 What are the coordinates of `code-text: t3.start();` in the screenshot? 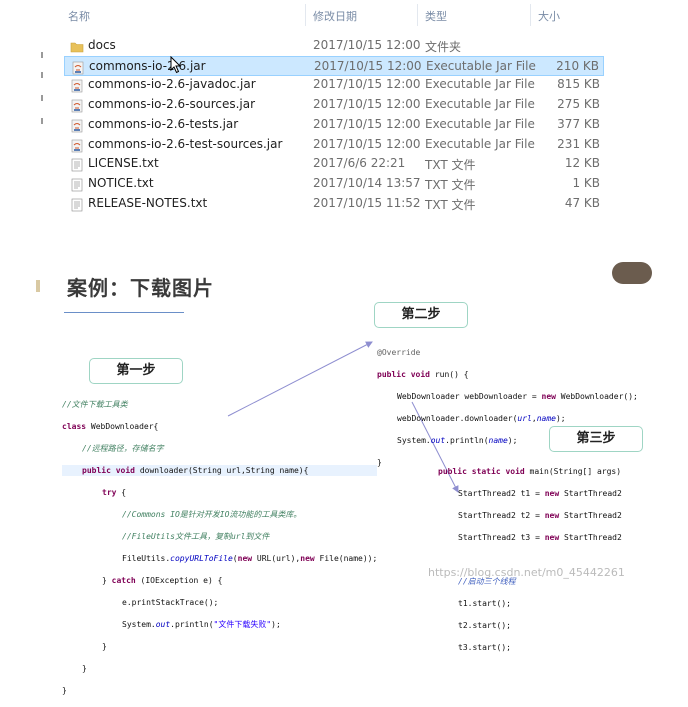 It's located at (484, 647).